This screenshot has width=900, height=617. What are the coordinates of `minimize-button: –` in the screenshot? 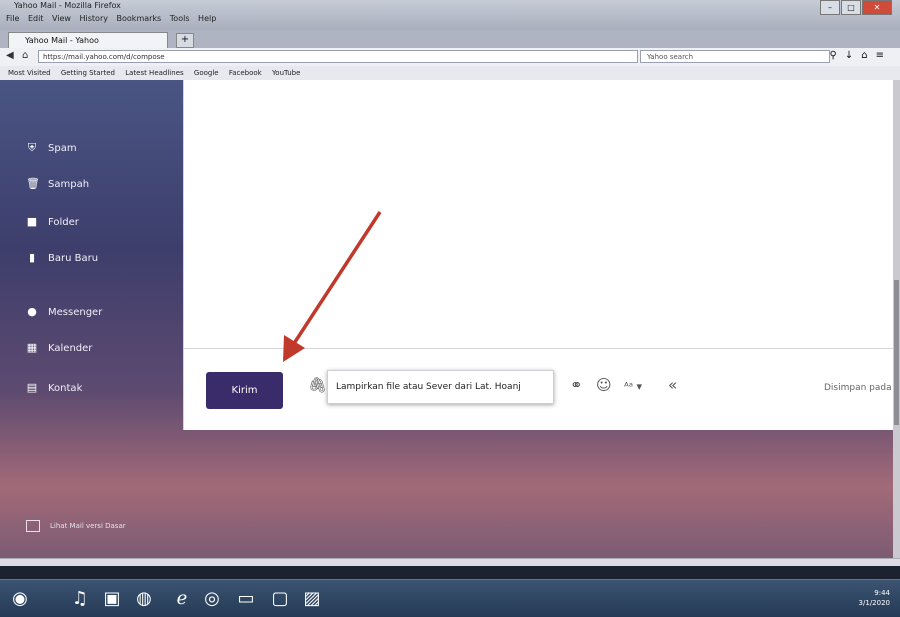 It's located at (830, 7).